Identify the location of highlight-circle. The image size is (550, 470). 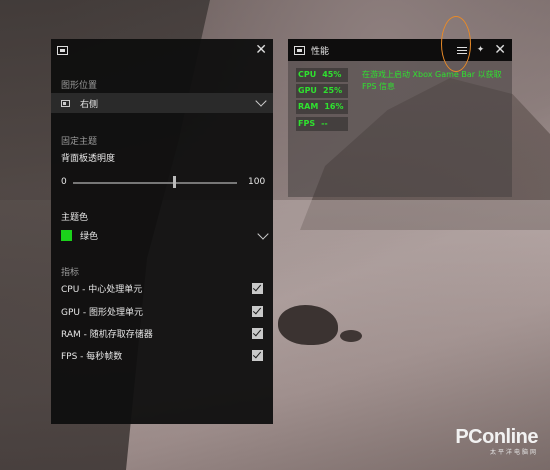
(456, 44).